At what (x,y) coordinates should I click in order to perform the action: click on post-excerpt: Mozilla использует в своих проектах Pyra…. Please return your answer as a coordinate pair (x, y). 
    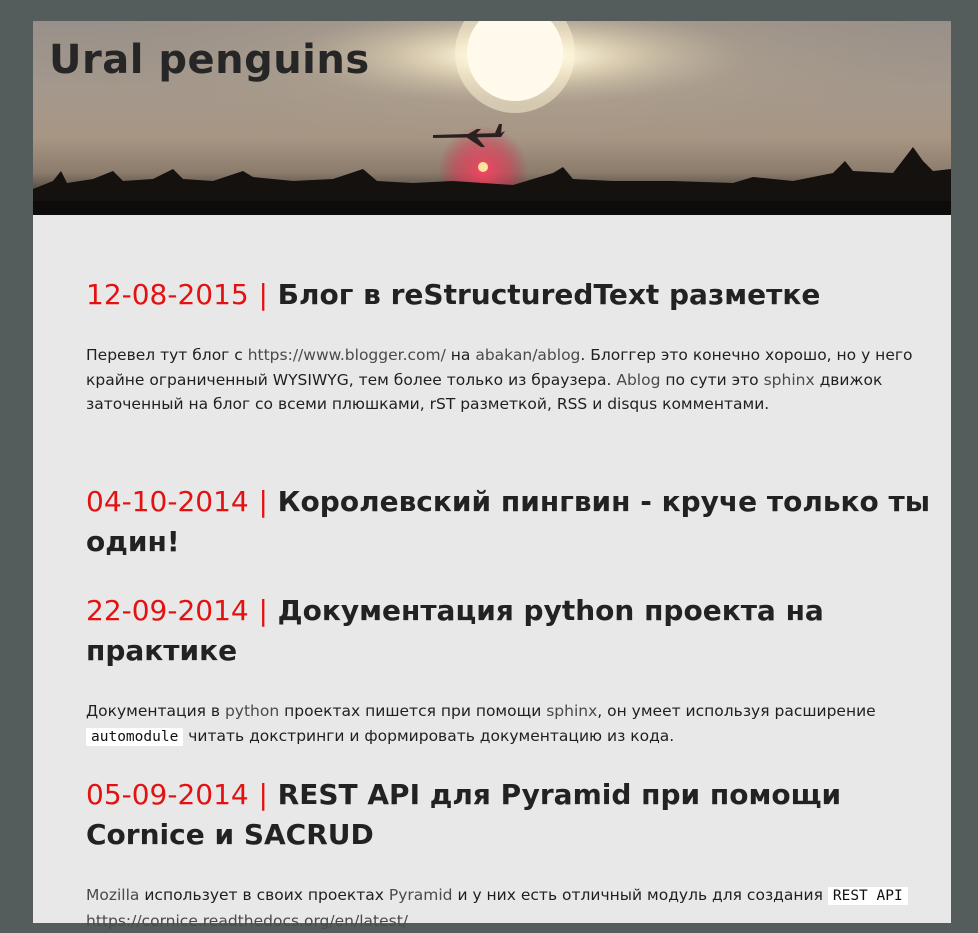
    Looking at the image, I should click on (516, 908).